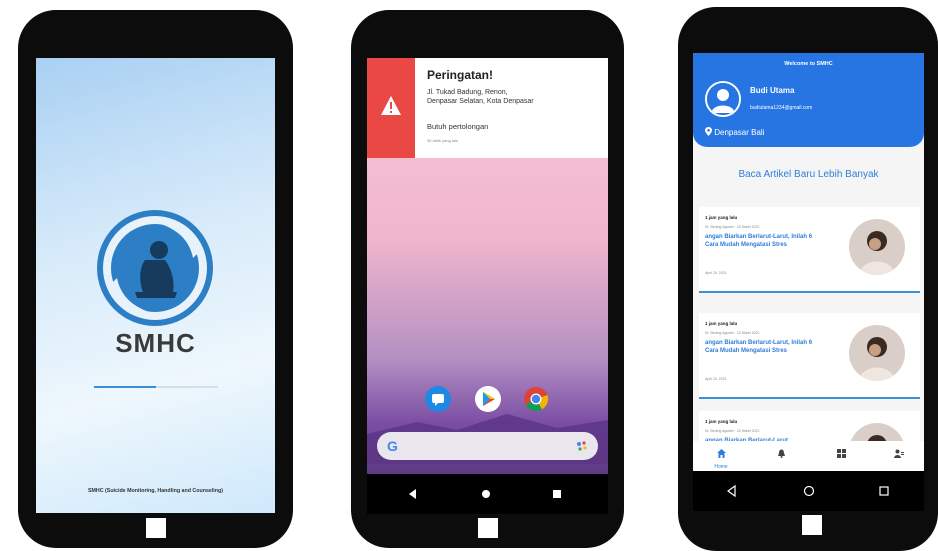 The image size is (938, 551). I want to click on bell-icon, so click(781, 453).